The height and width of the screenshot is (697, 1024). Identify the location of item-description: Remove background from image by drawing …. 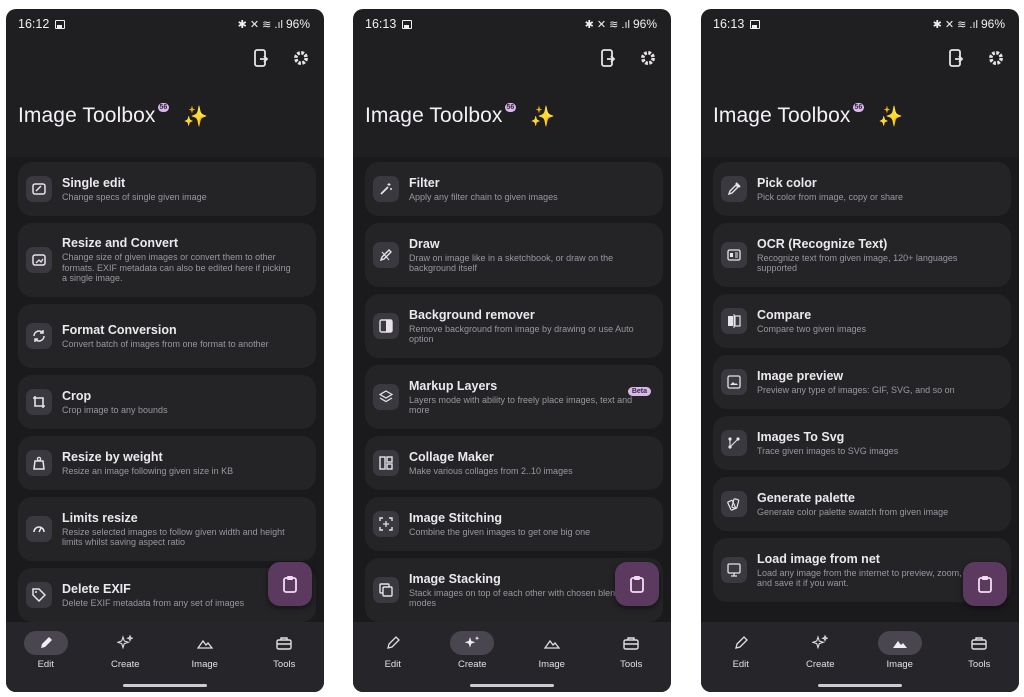
(521, 334).